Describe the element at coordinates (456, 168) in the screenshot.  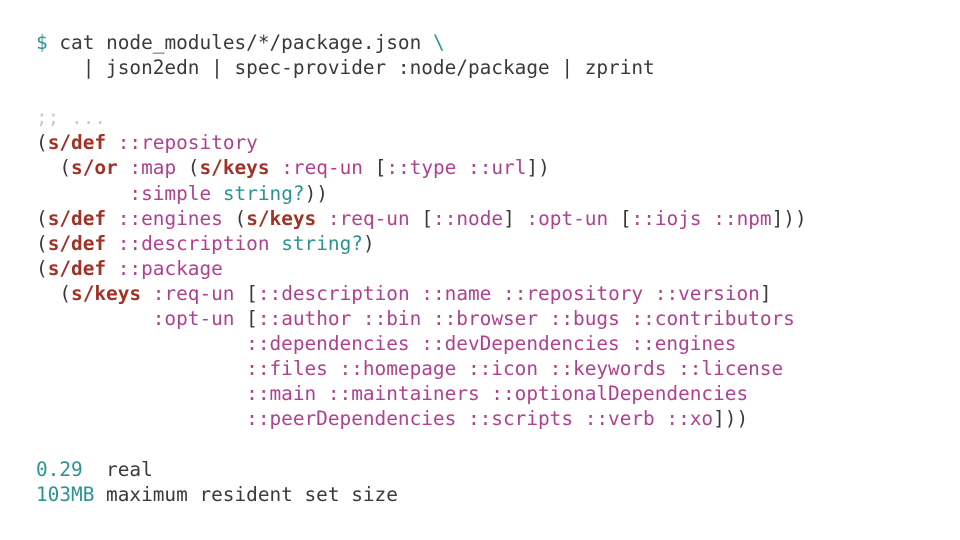
I see `token-kw: ::type ::url` at that location.